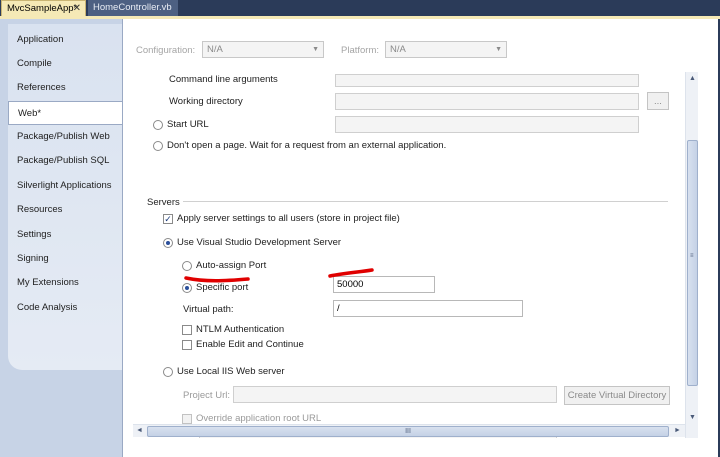 The width and height of the screenshot is (720, 457). I want to click on use-local-iis-label: Use Local IIS Web server, so click(231, 371).